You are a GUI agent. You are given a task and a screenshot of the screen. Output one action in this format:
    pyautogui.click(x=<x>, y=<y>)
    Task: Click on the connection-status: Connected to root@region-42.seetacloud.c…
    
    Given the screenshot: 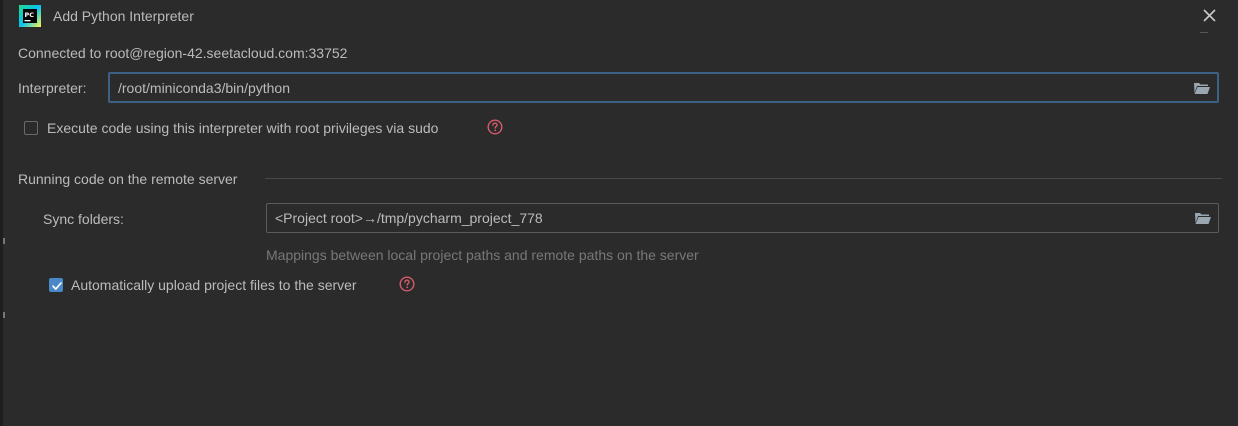 What is the action you would take?
    pyautogui.click(x=183, y=53)
    